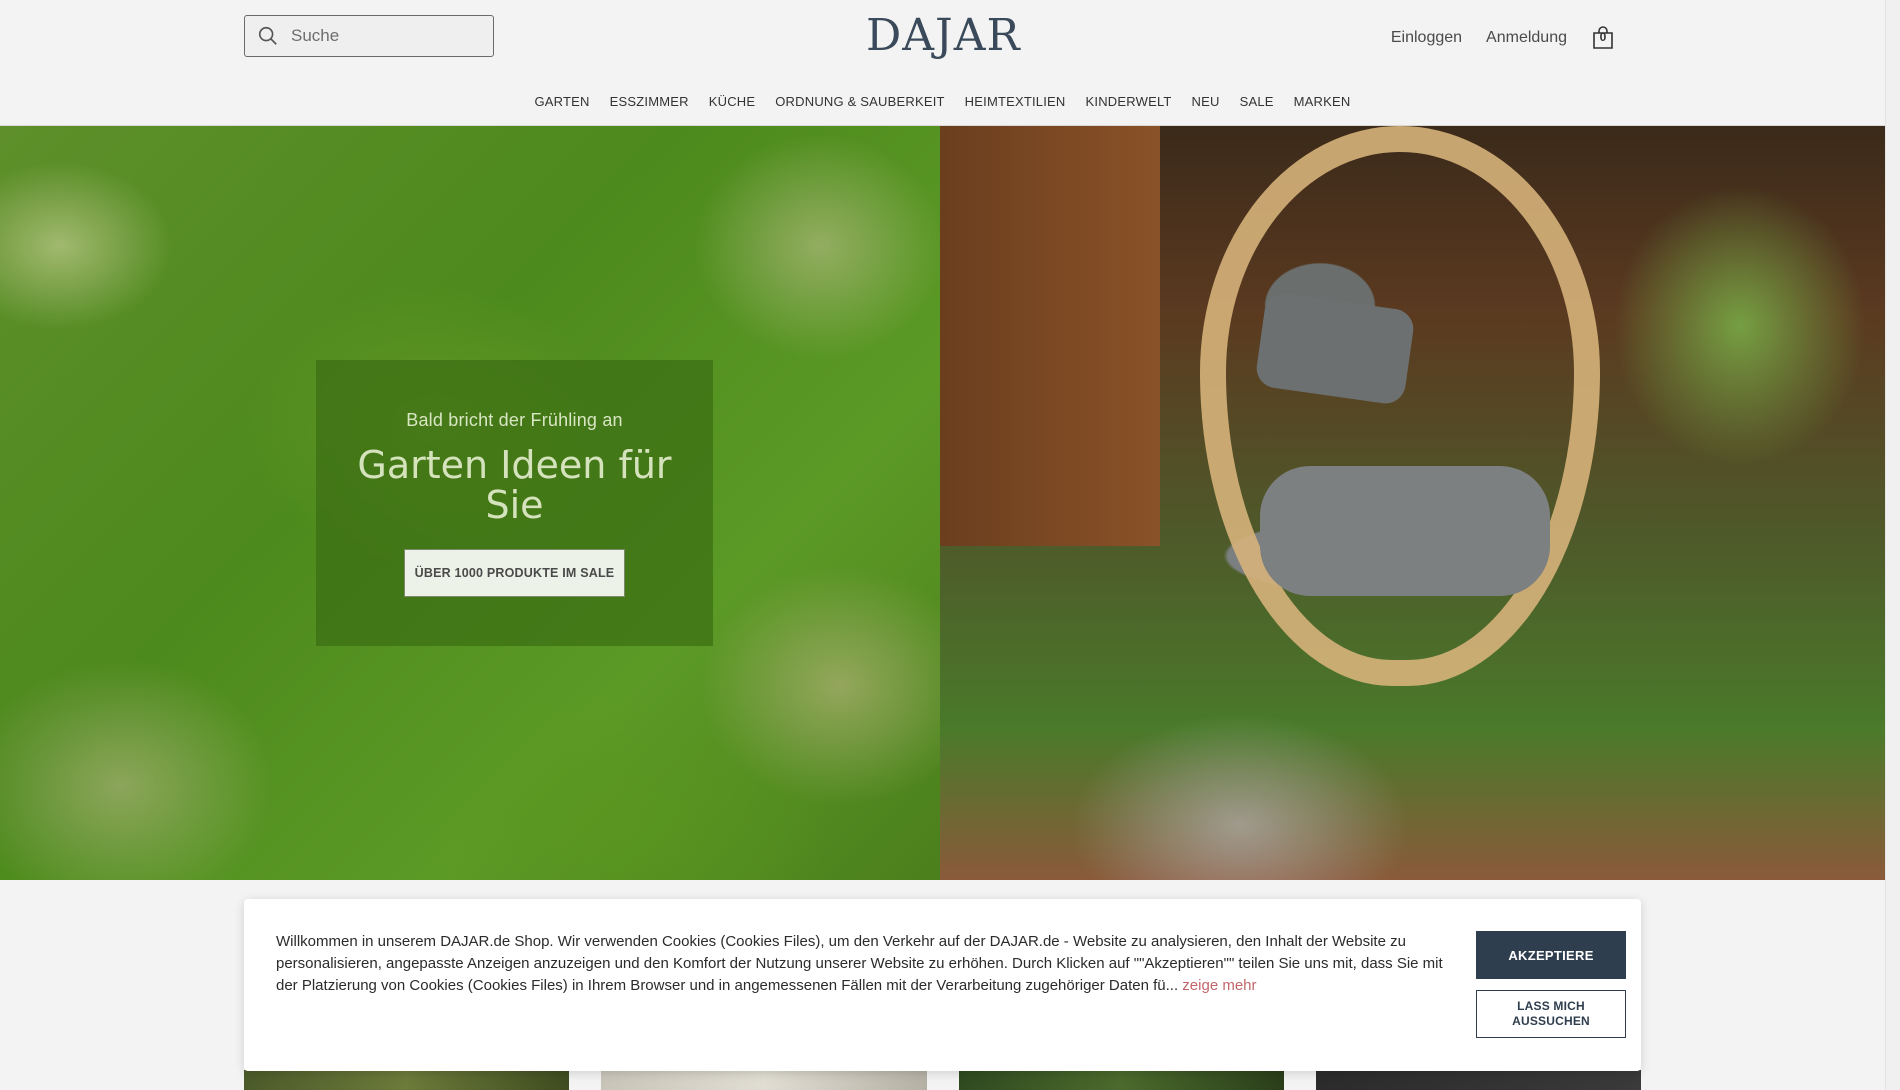 The image size is (1900, 1090). Describe the element at coordinates (1322, 101) in the screenshot. I see `nav-item-marken: MARKEN` at that location.